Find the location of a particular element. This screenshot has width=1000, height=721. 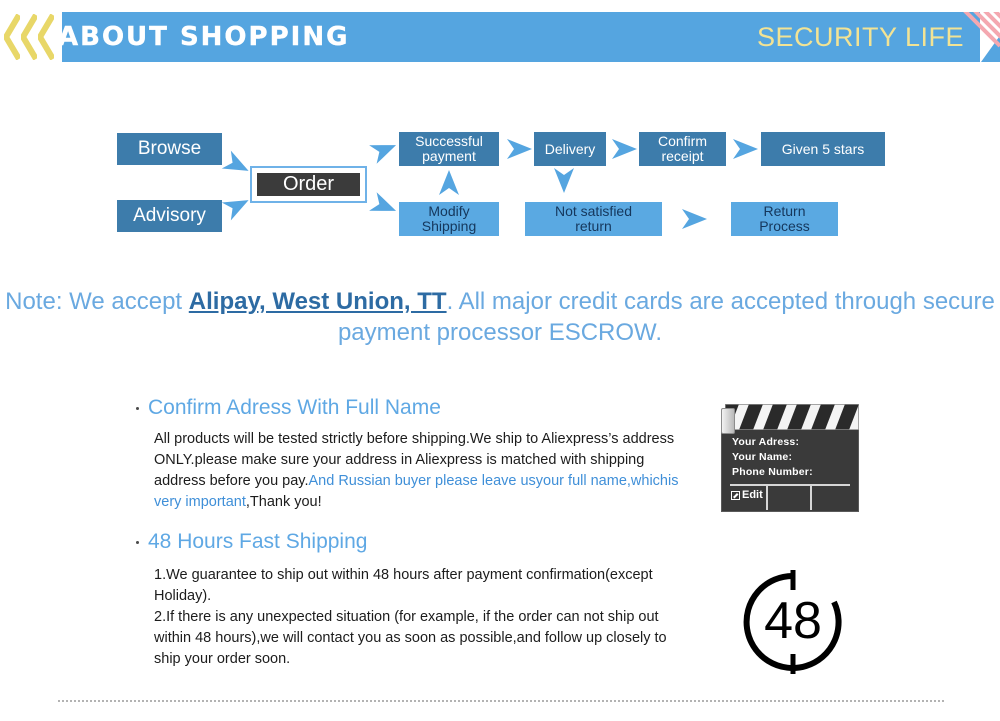

bottom-divider is located at coordinates (501, 701).